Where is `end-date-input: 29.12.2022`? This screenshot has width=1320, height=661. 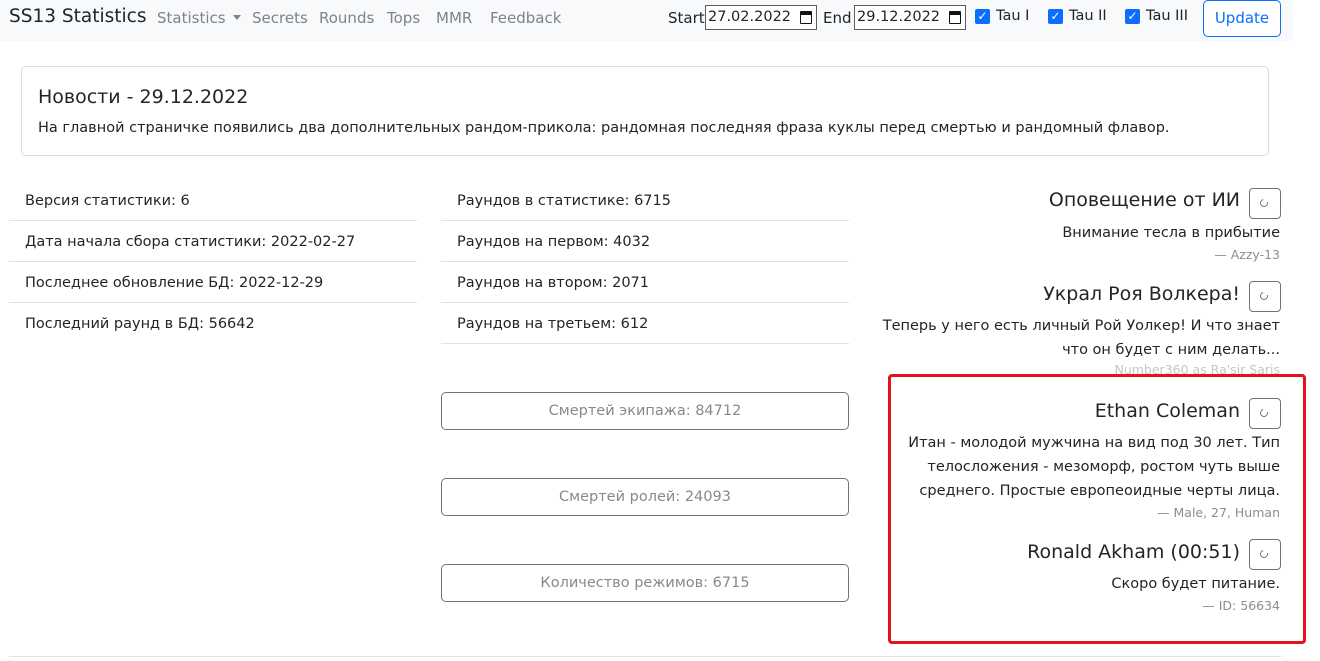 end-date-input: 29.12.2022 is located at coordinates (910, 17).